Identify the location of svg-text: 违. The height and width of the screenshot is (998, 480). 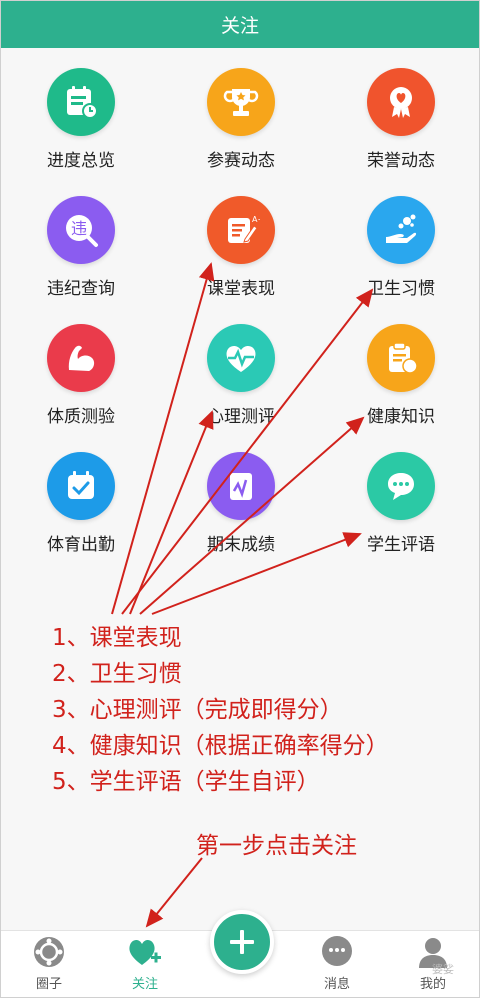
(79, 228).